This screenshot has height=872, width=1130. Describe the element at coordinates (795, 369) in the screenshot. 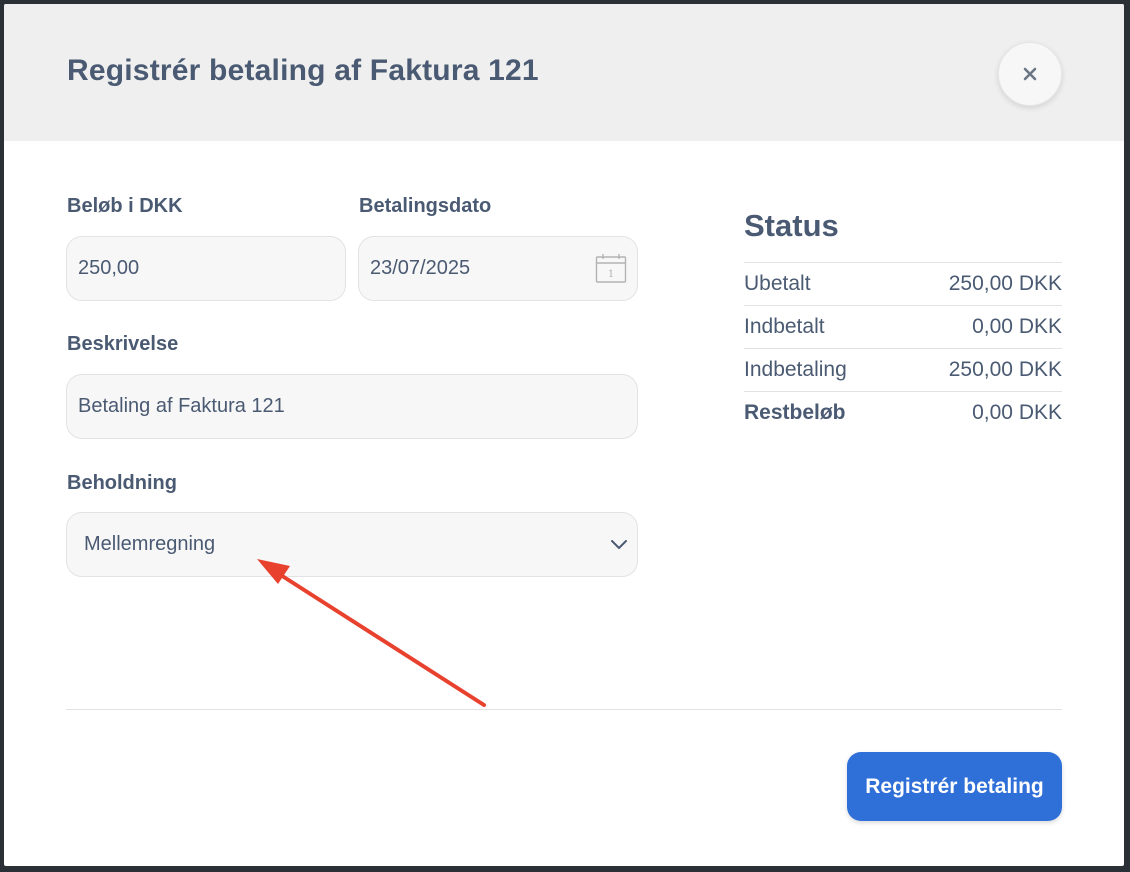

I see `status-label: Indbetaling` at that location.